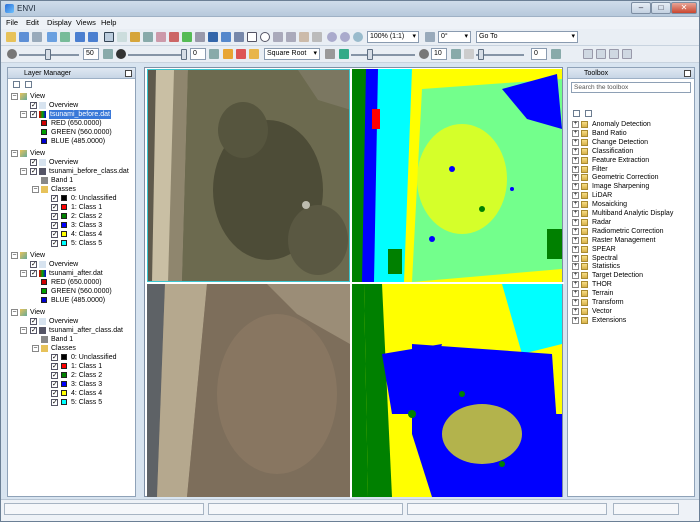 The image size is (700, 522). What do you see at coordinates (16, 84) in the screenshot?
I see `collapse-all-icon` at bounding box center [16, 84].